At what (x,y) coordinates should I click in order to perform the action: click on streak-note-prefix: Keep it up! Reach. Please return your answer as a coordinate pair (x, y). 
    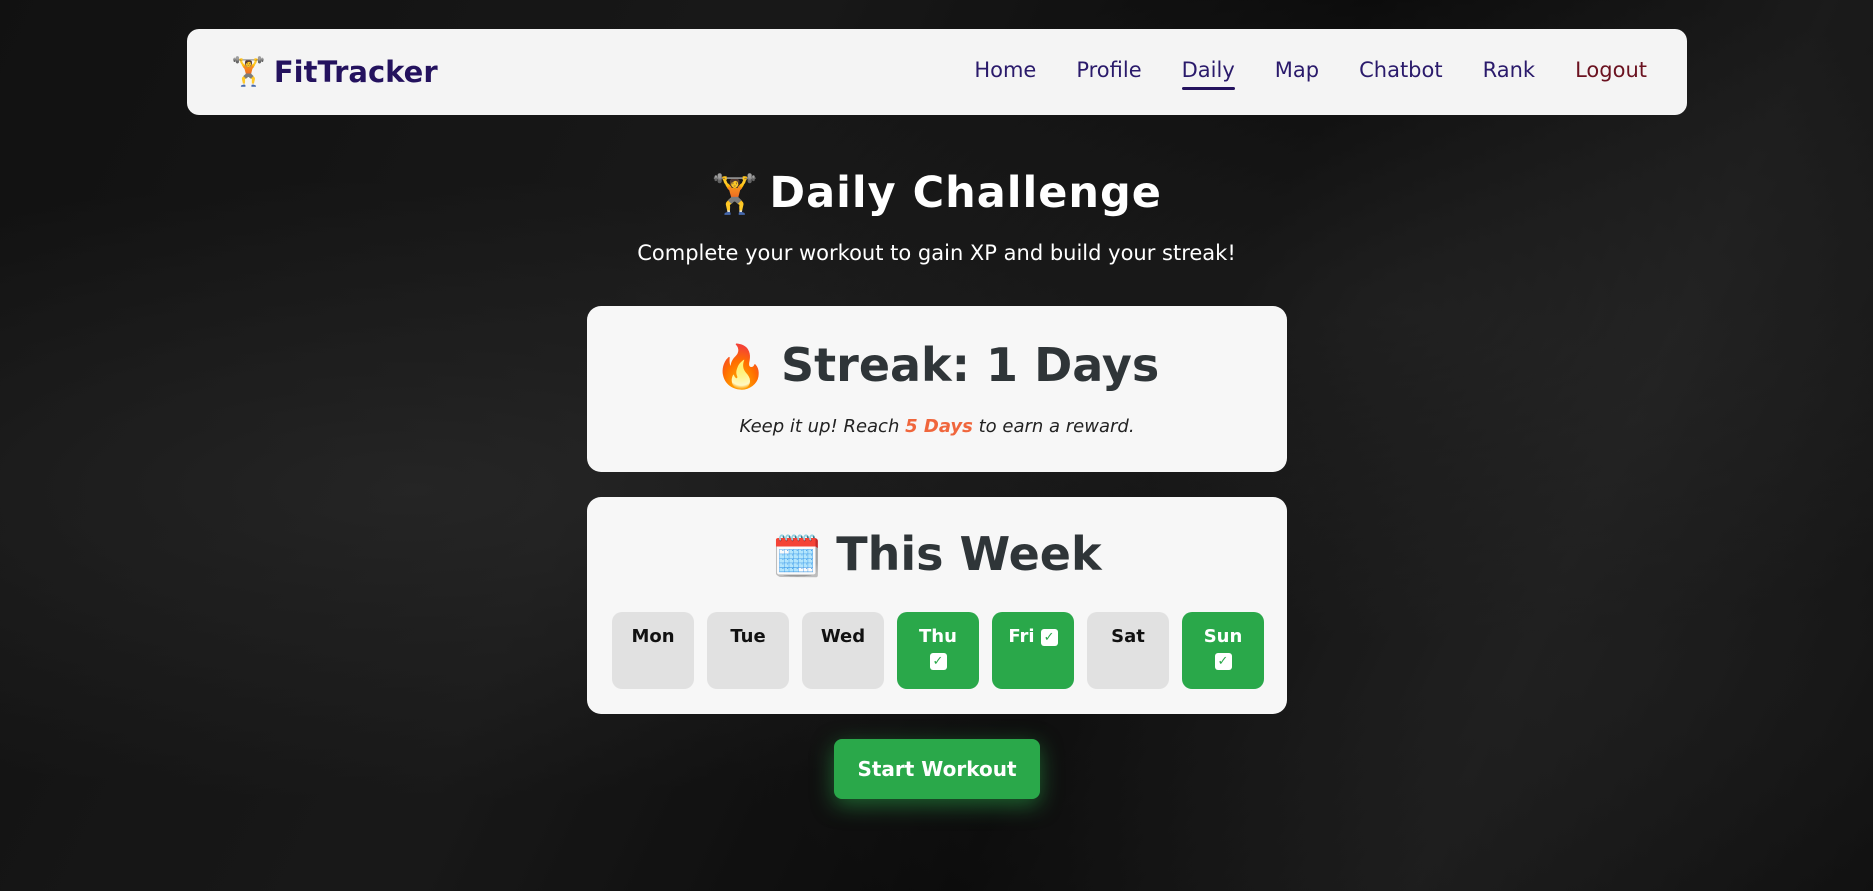
    Looking at the image, I should click on (822, 426).